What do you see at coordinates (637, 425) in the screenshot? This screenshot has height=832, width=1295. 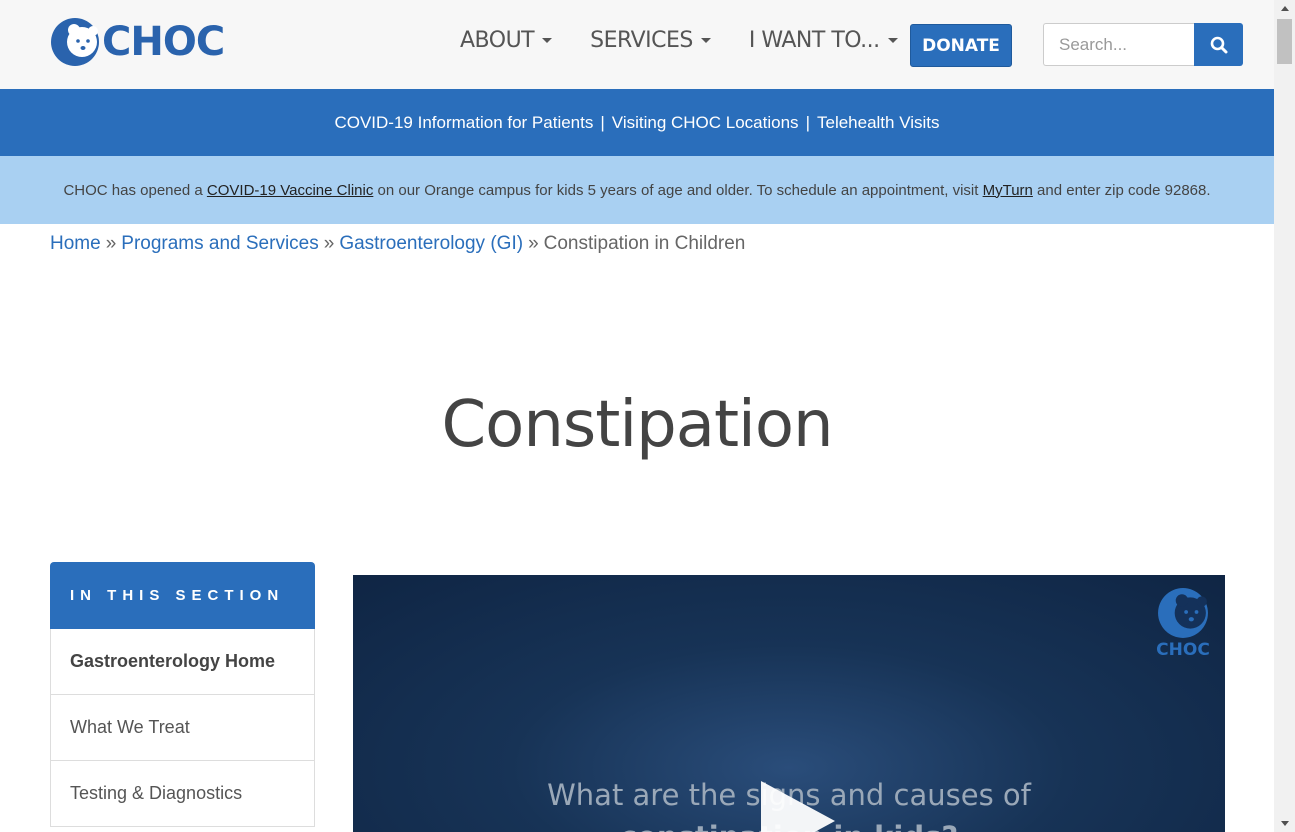 I see `page-title: Constipation` at bounding box center [637, 425].